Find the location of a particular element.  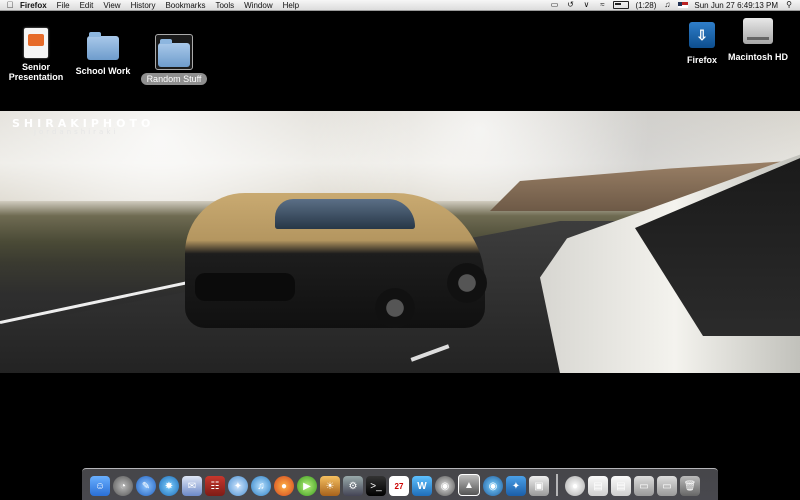

ical-date: 27 is located at coordinates (399, 486).